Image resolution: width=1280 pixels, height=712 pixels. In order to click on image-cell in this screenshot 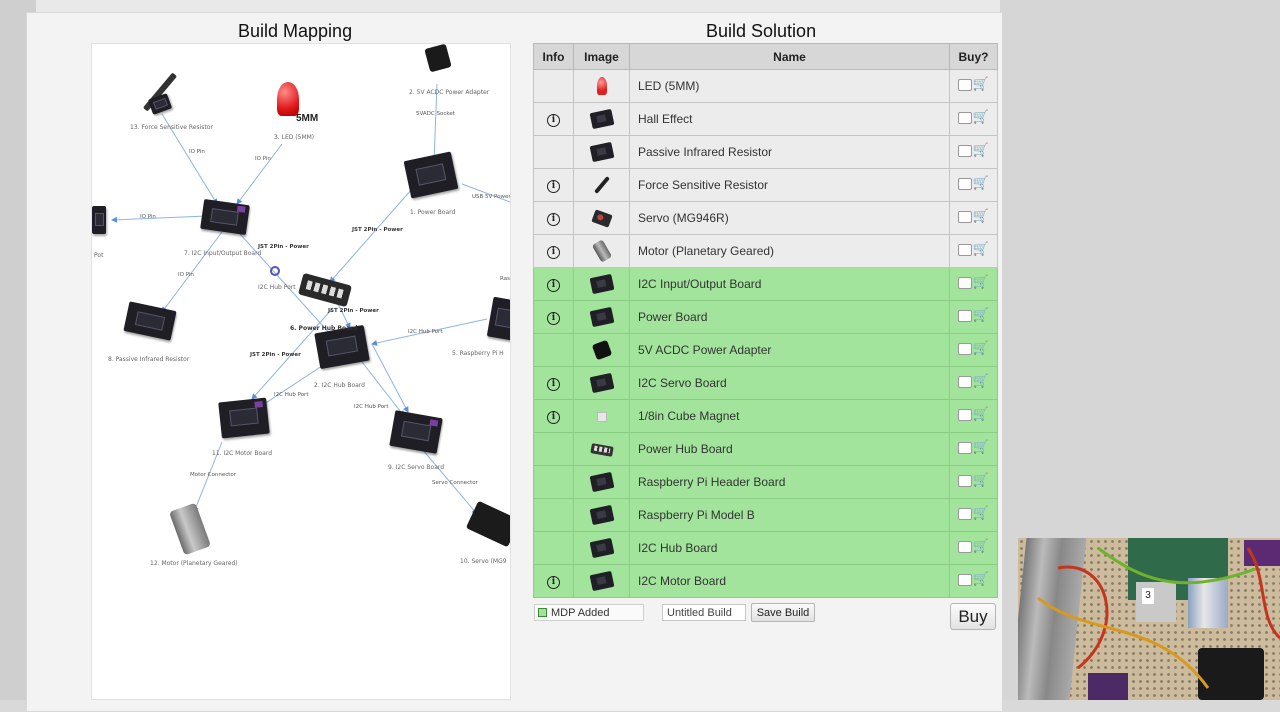, I will do `click(601, 218)`.